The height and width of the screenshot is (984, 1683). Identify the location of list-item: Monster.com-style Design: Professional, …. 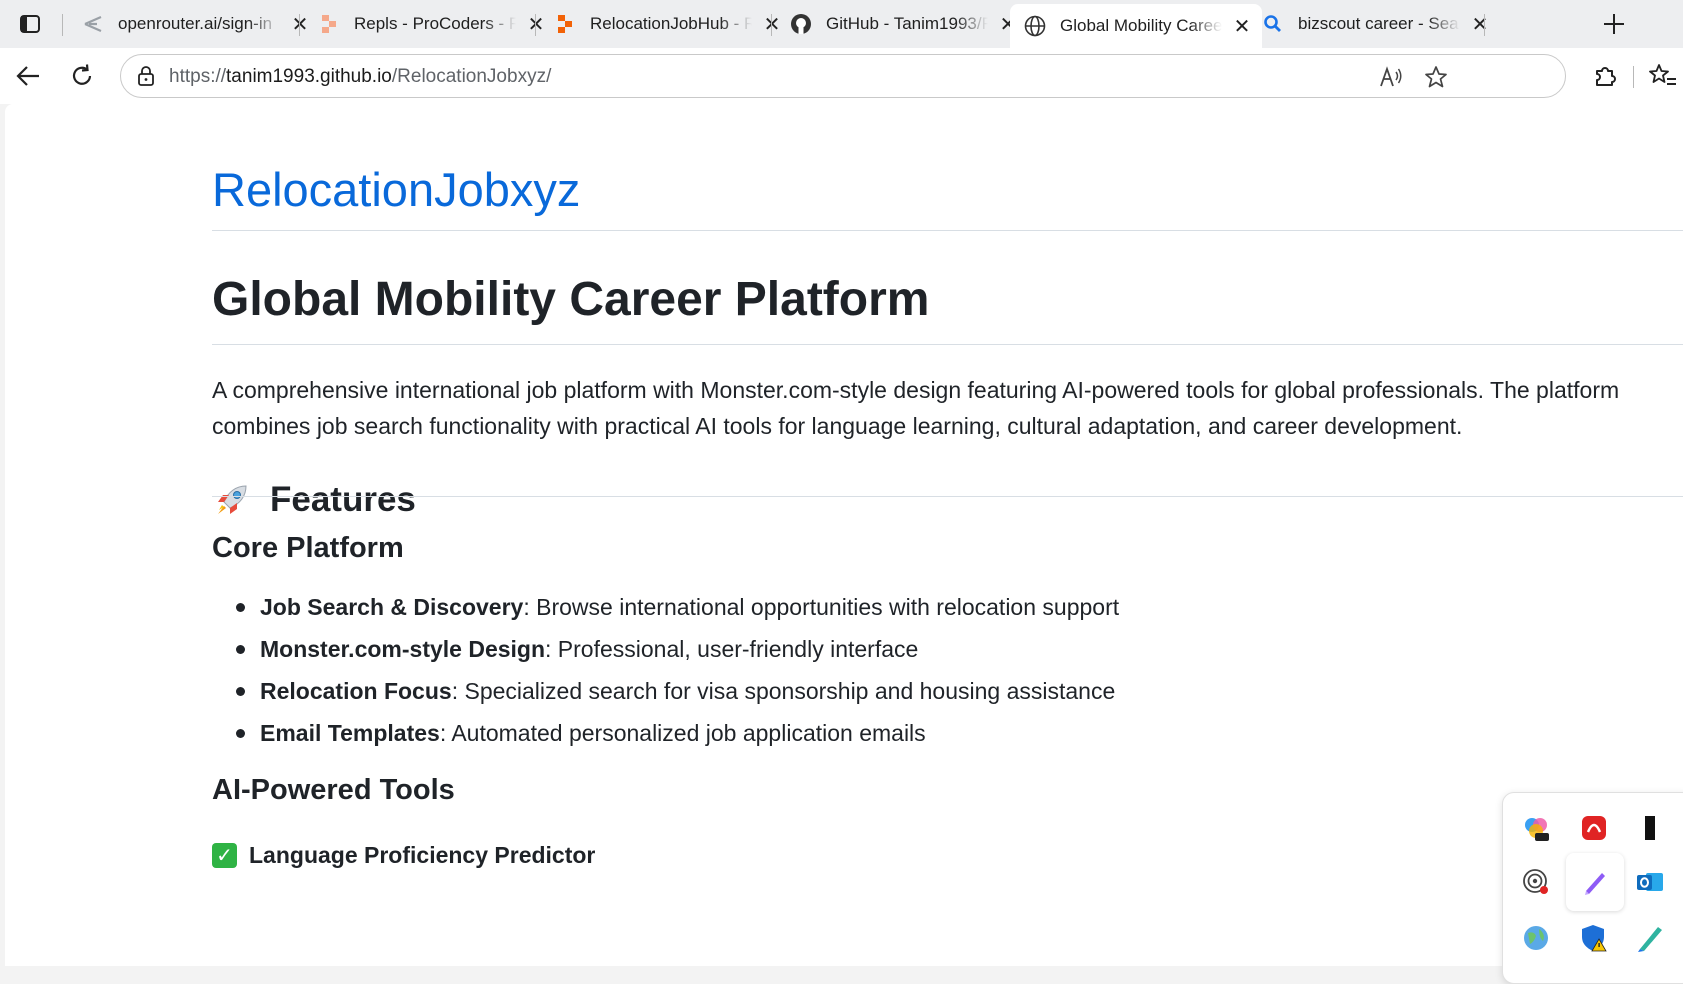
(665, 649).